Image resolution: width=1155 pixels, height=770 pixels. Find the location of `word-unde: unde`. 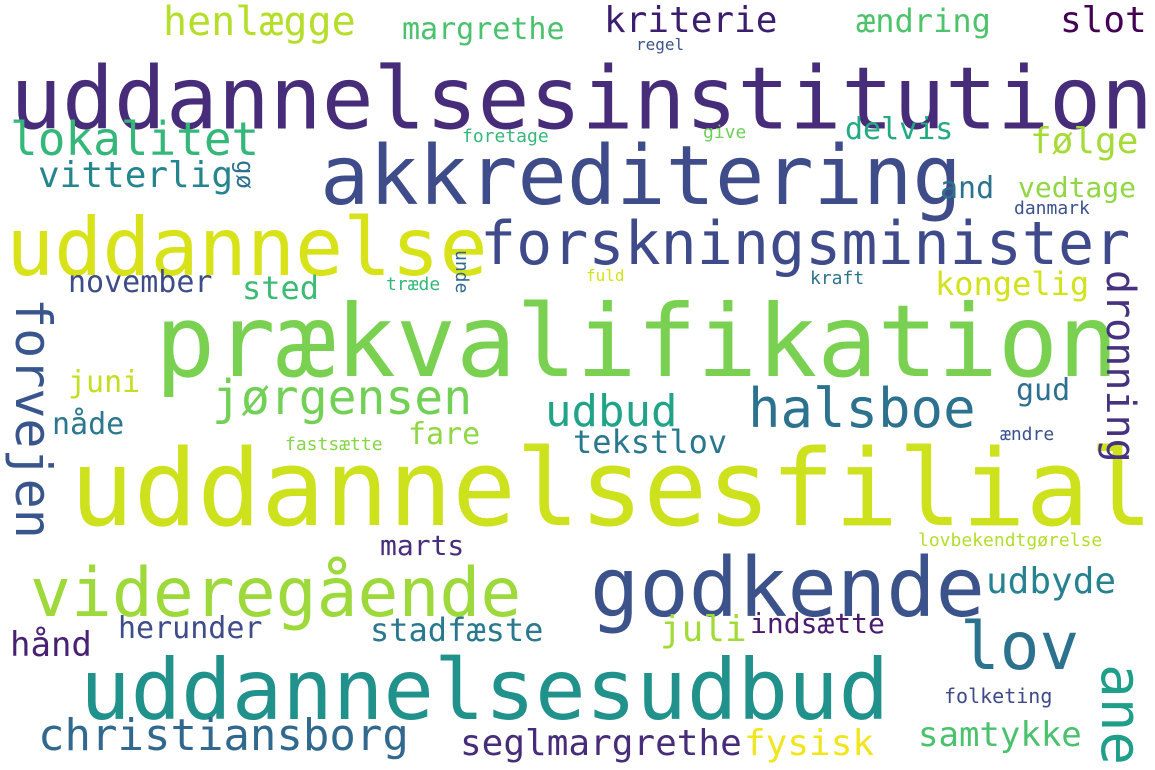

word-unde: unde is located at coordinates (461, 272).